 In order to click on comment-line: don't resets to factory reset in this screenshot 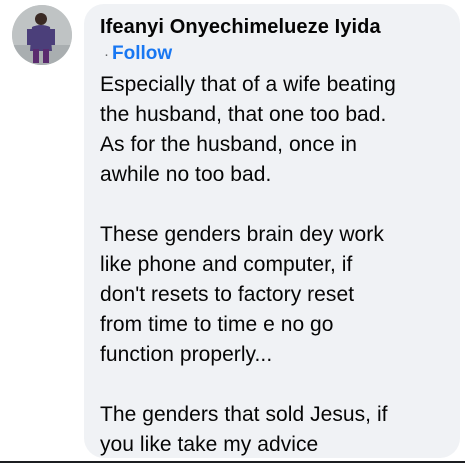, I will do `click(227, 294)`.